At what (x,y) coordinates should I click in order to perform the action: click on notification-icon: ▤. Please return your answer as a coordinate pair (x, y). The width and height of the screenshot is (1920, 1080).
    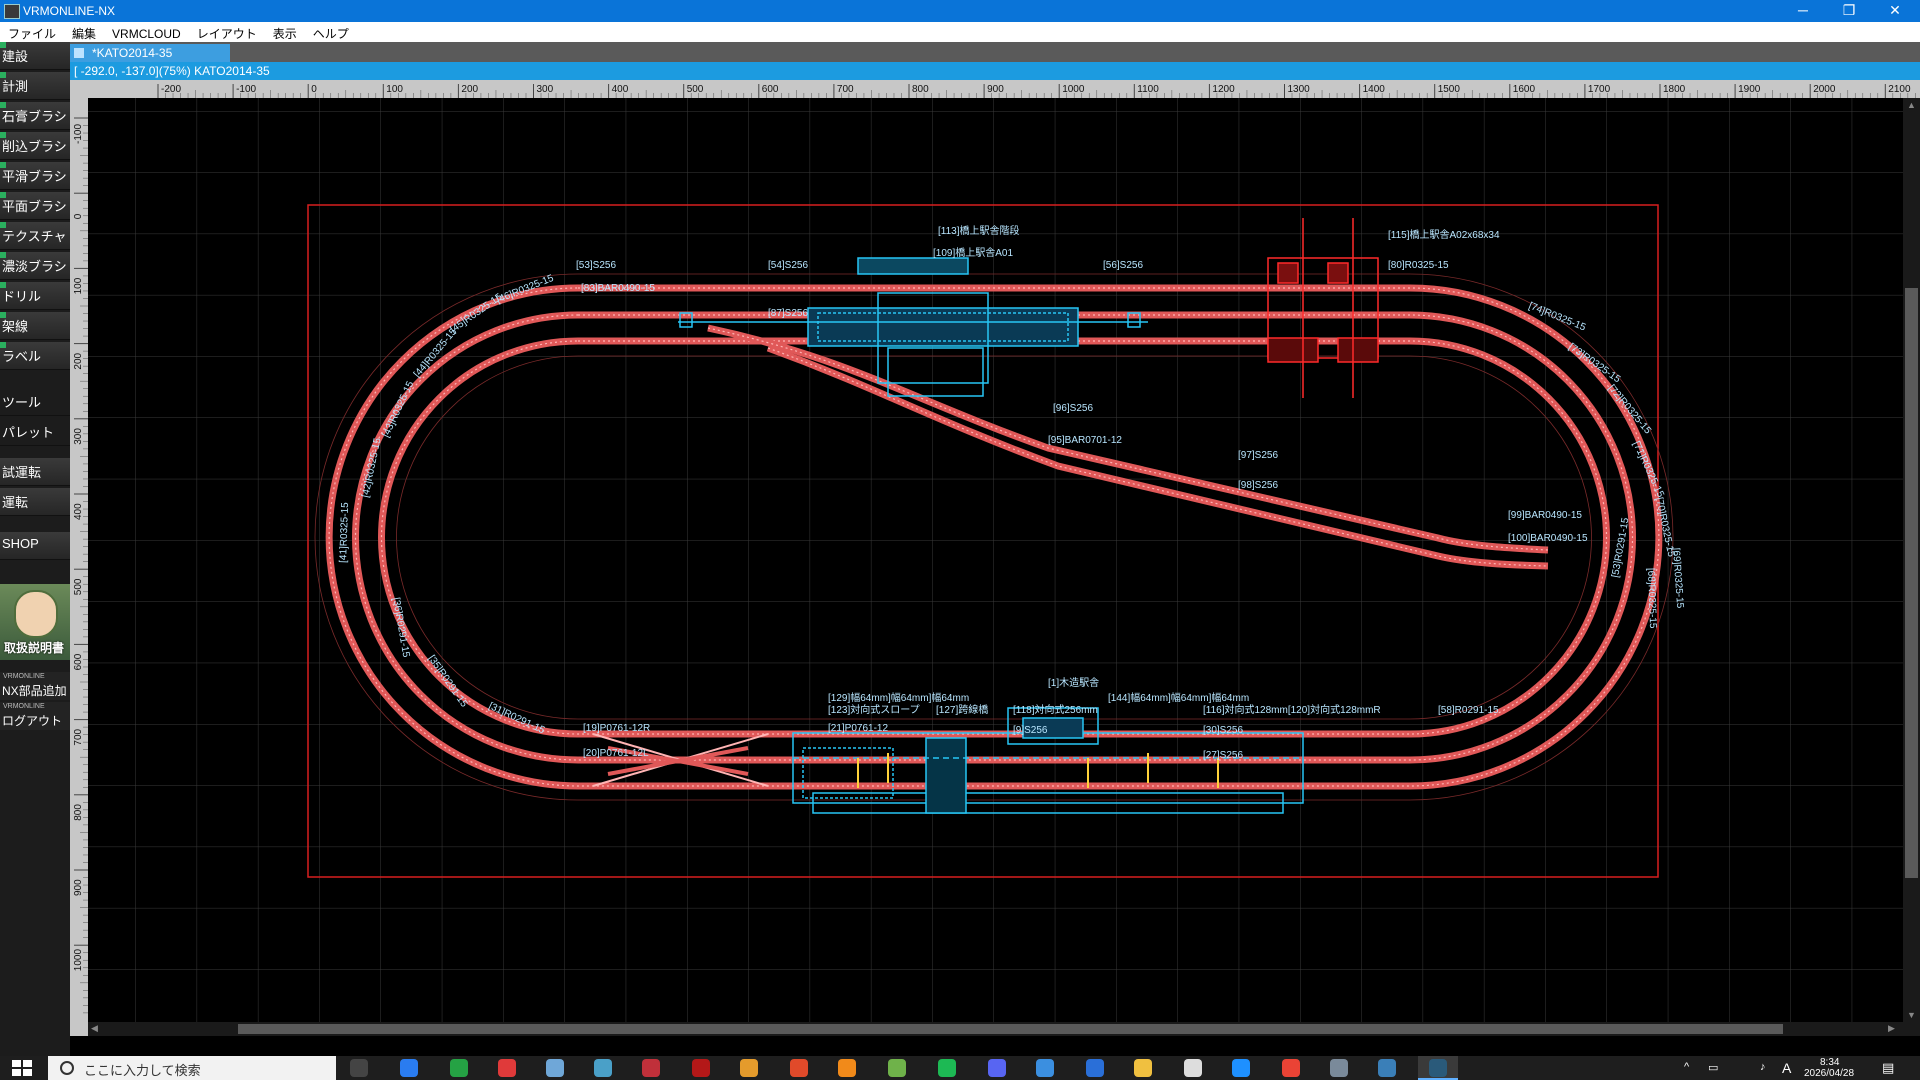
    Looking at the image, I should click on (1888, 1068).